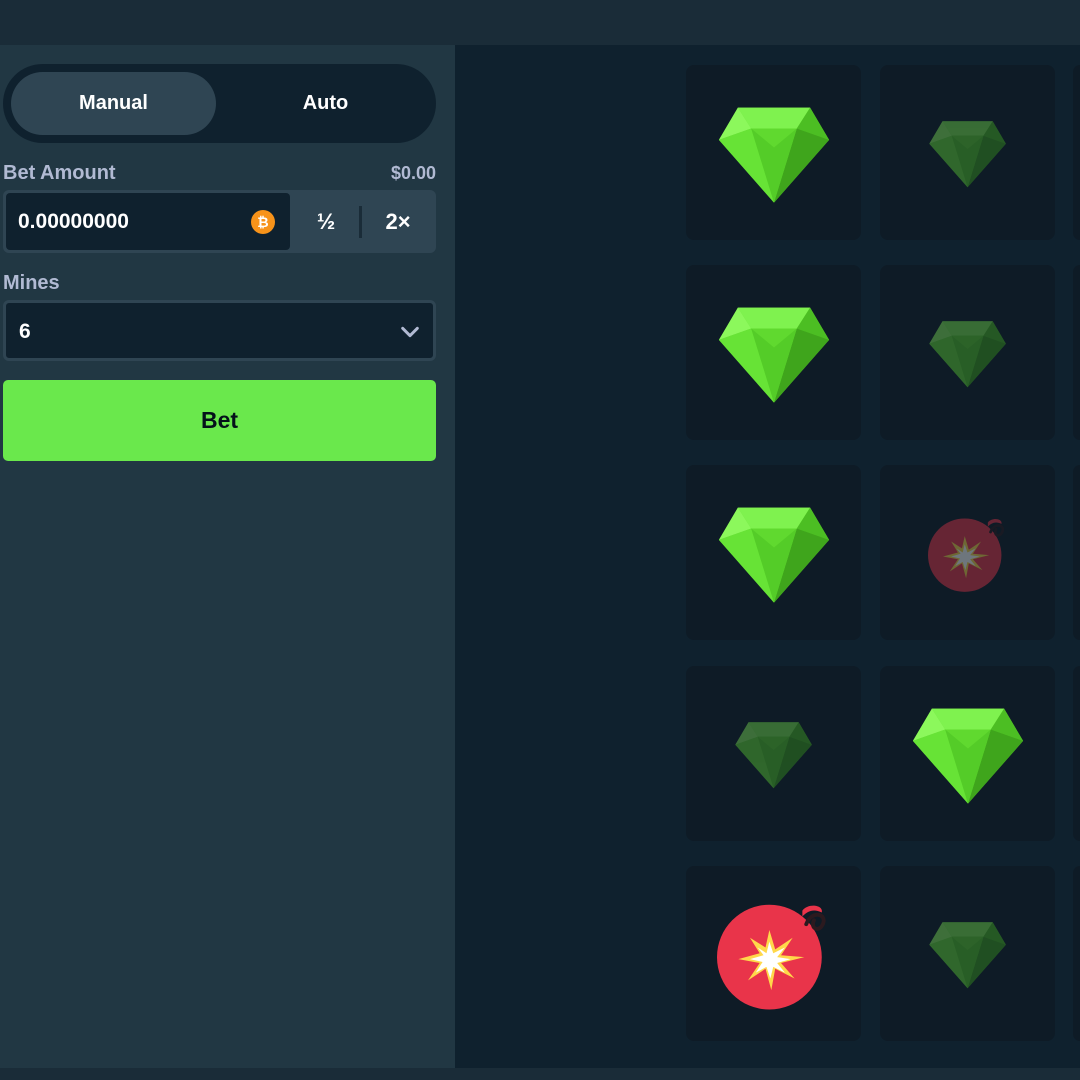  I want to click on mines-label-row: Mines, so click(219, 283).